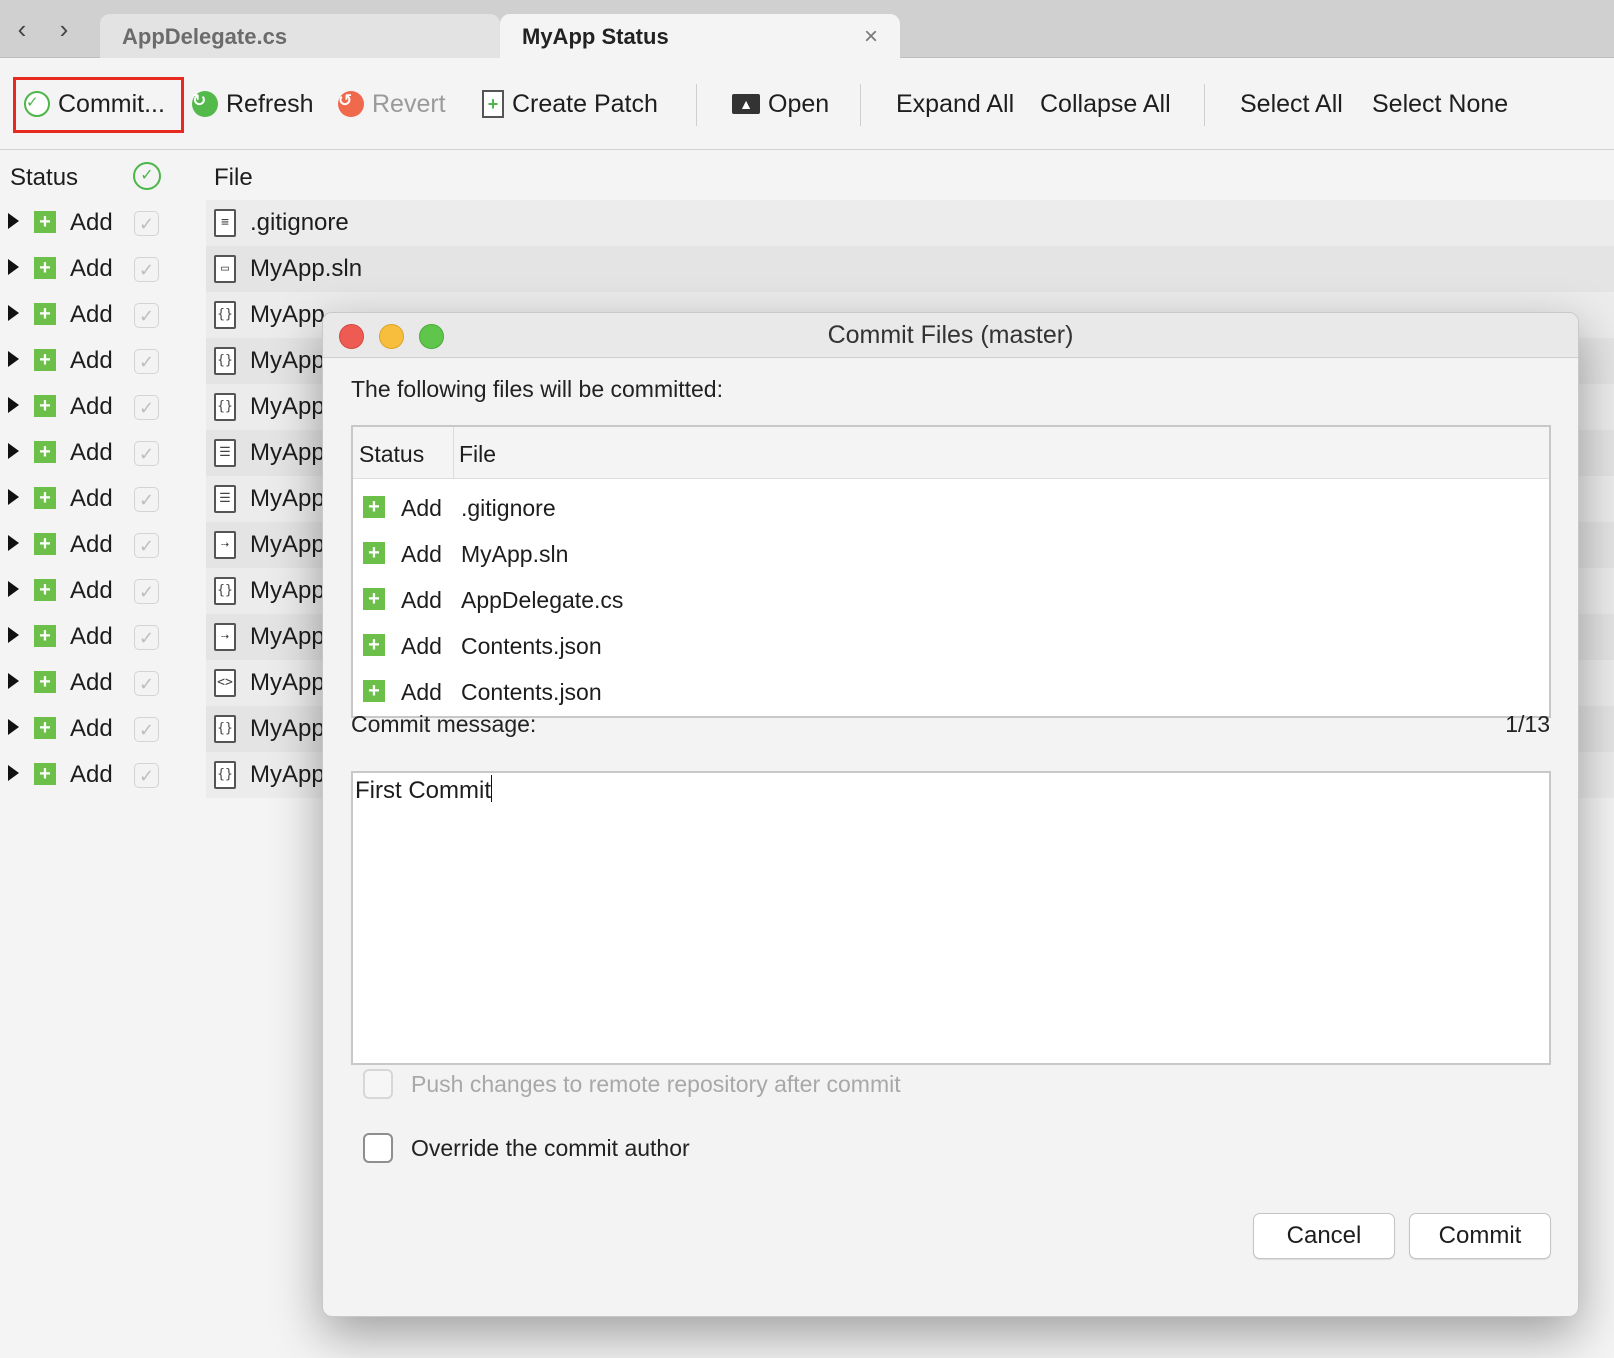 This screenshot has height=1358, width=1614. I want to click on storyboard-file-icon: ⇢, so click(225, 545).